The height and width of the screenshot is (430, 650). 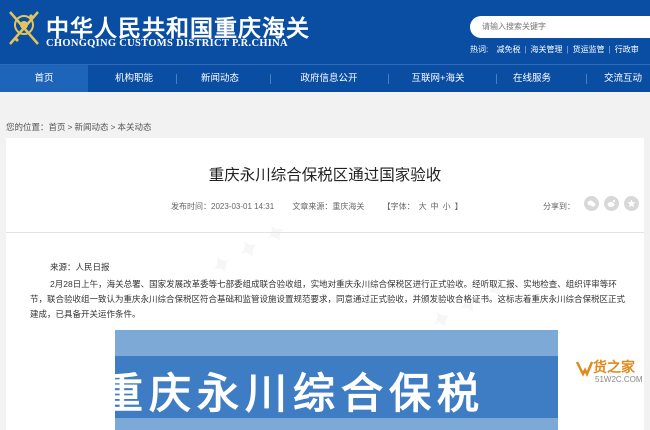 What do you see at coordinates (631, 203) in the screenshot?
I see `qzone-share-icon` at bounding box center [631, 203].